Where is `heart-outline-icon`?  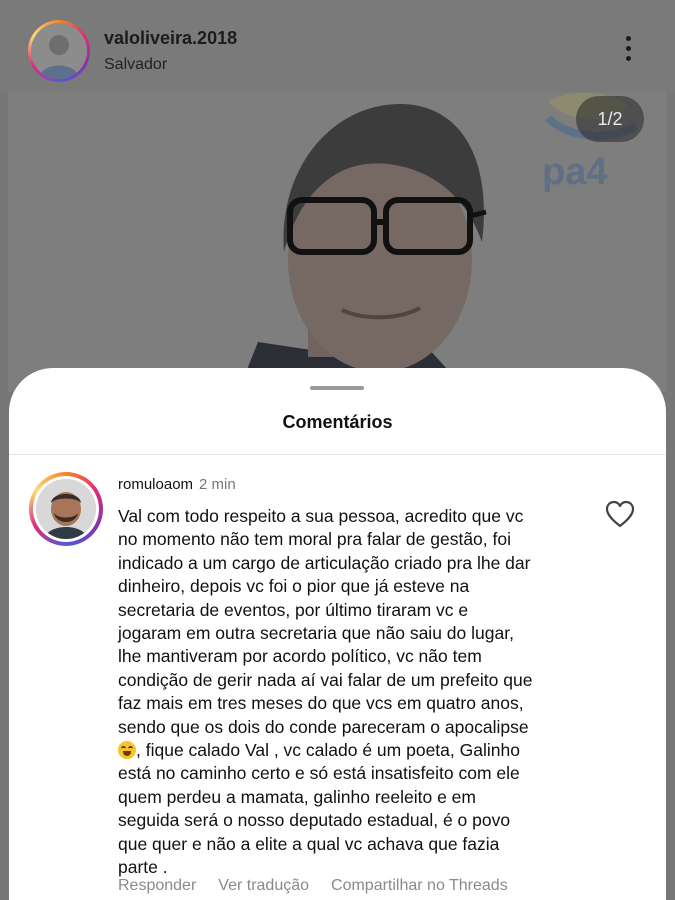
heart-outline-icon is located at coordinates (620, 514).